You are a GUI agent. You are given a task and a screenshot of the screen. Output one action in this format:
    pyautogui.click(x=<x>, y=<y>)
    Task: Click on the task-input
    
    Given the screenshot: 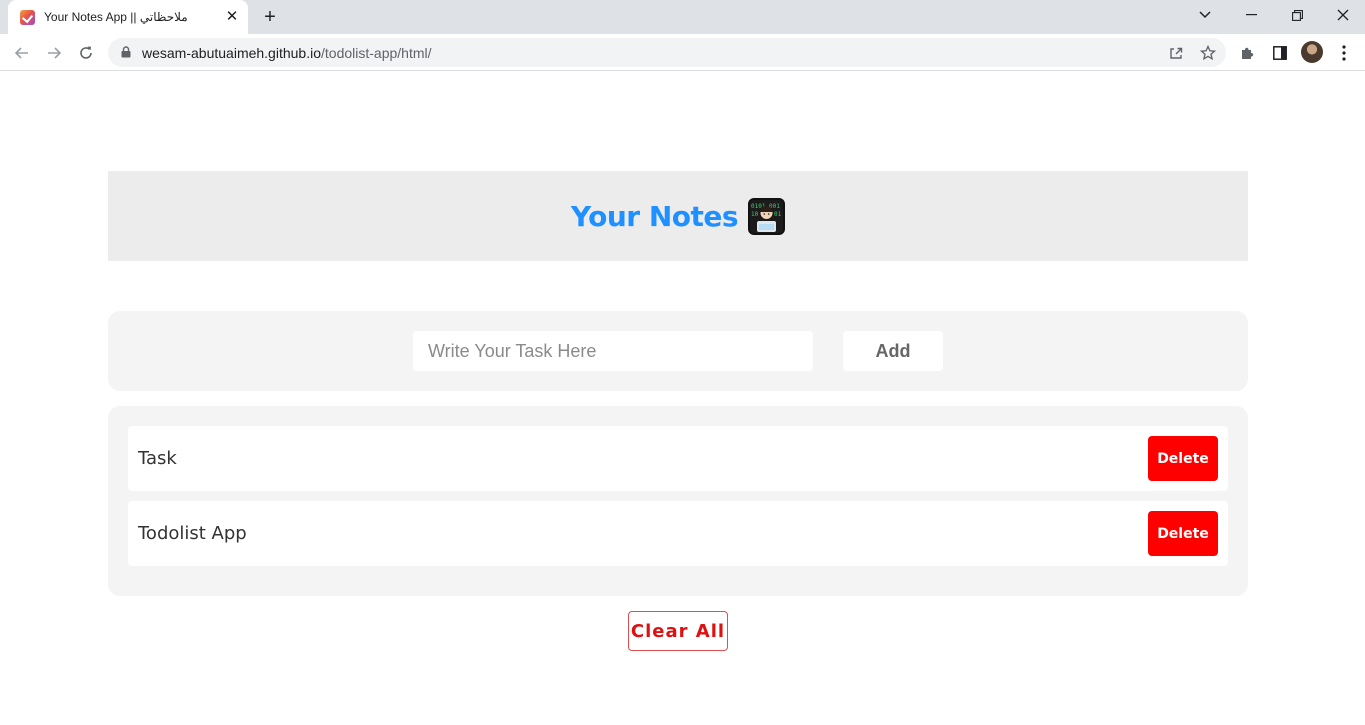 What is the action you would take?
    pyautogui.click(x=613, y=351)
    